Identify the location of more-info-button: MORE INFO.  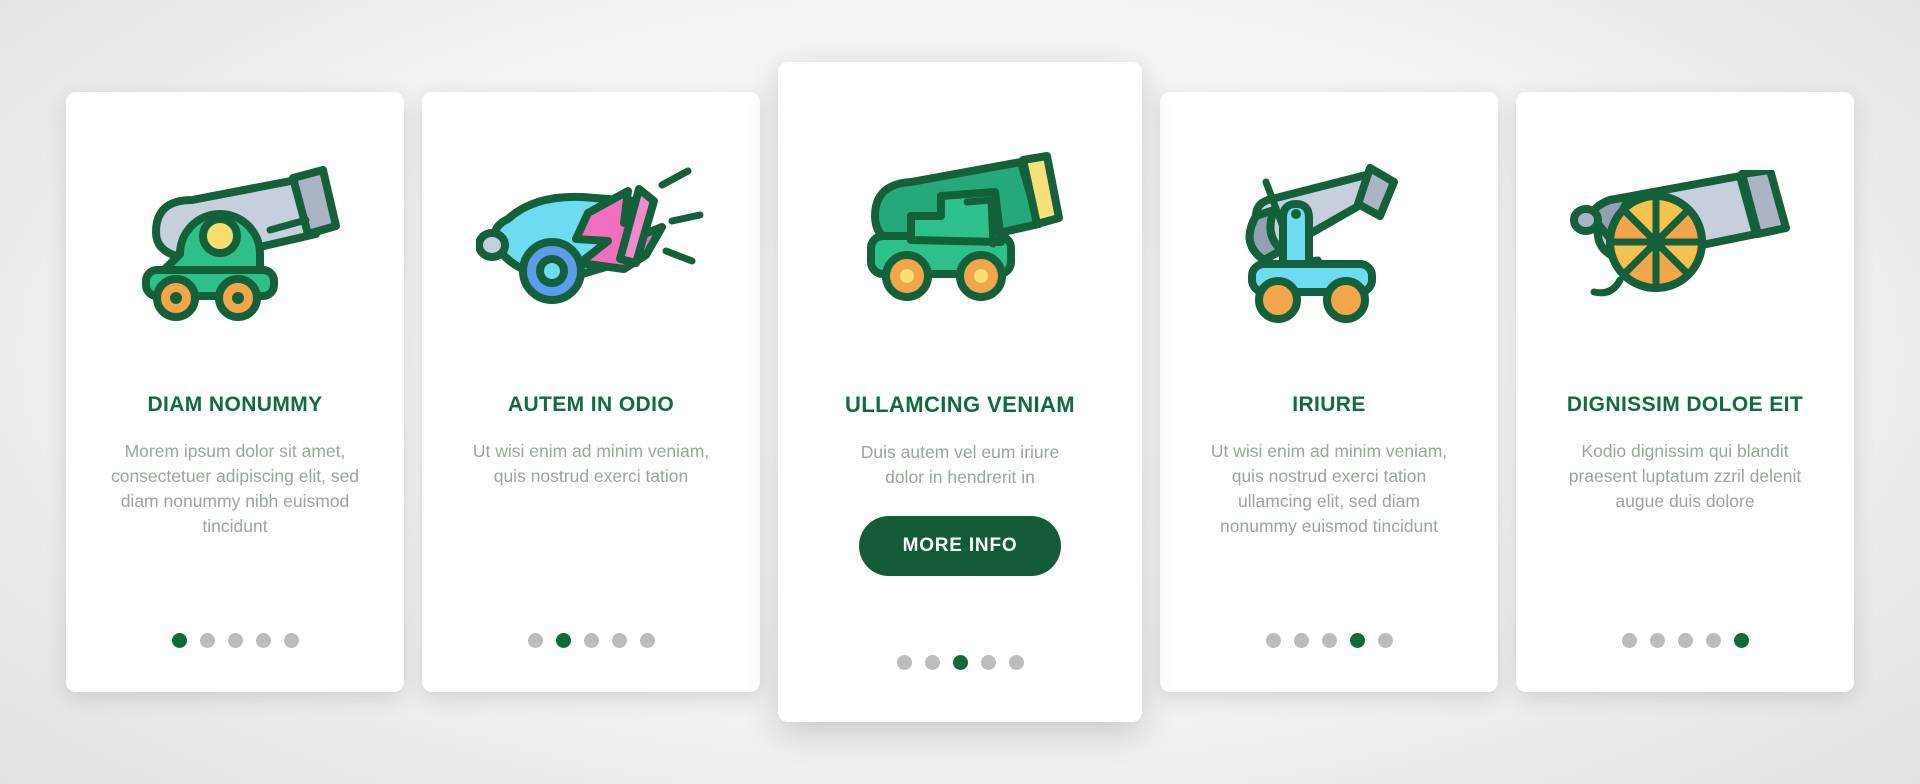
(960, 546).